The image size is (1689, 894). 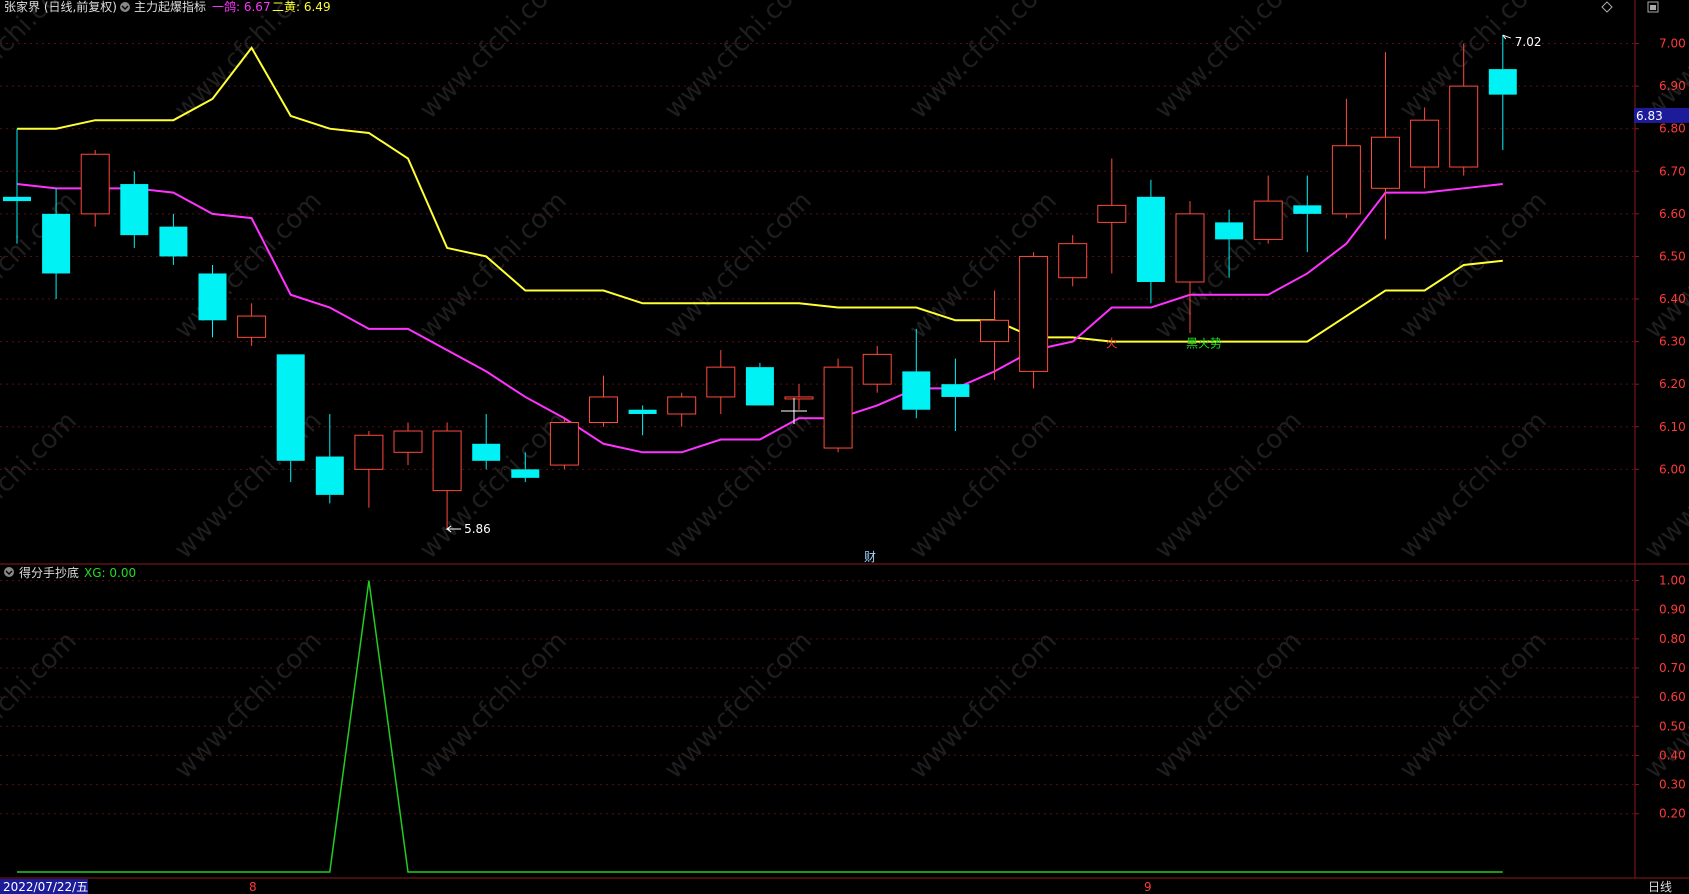 What do you see at coordinates (125, 7) in the screenshot?
I see `collapse-icon` at bounding box center [125, 7].